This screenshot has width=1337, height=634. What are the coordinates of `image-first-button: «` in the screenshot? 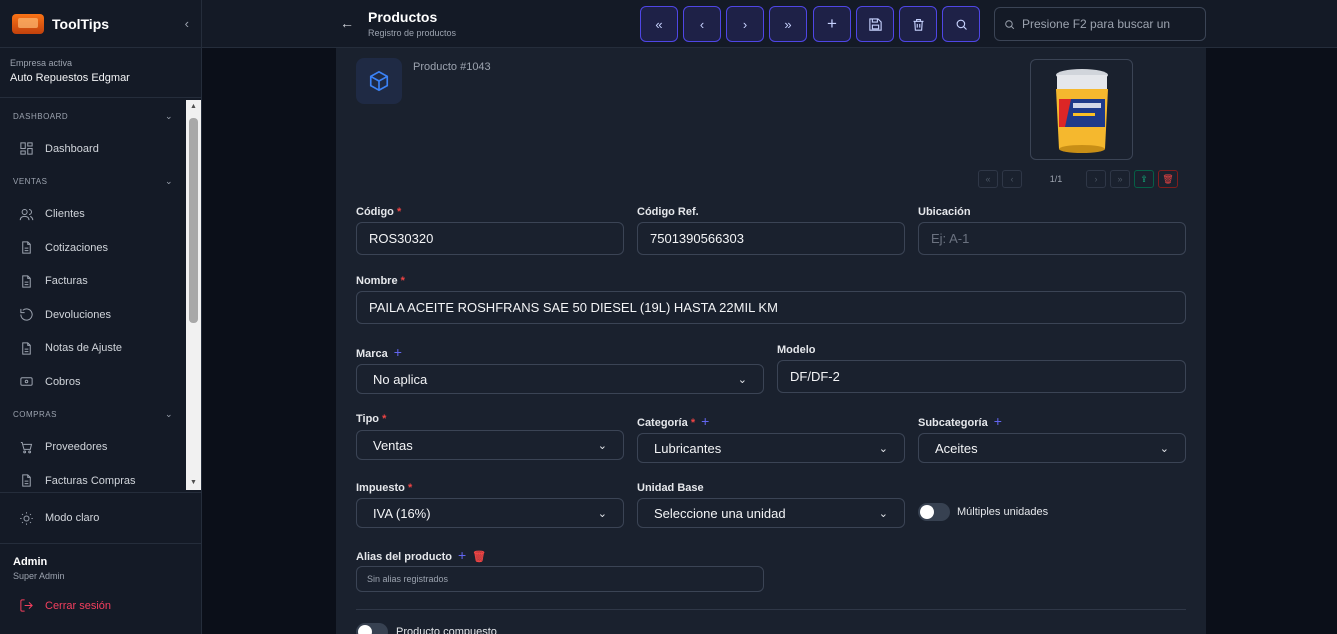 It's located at (988, 179).